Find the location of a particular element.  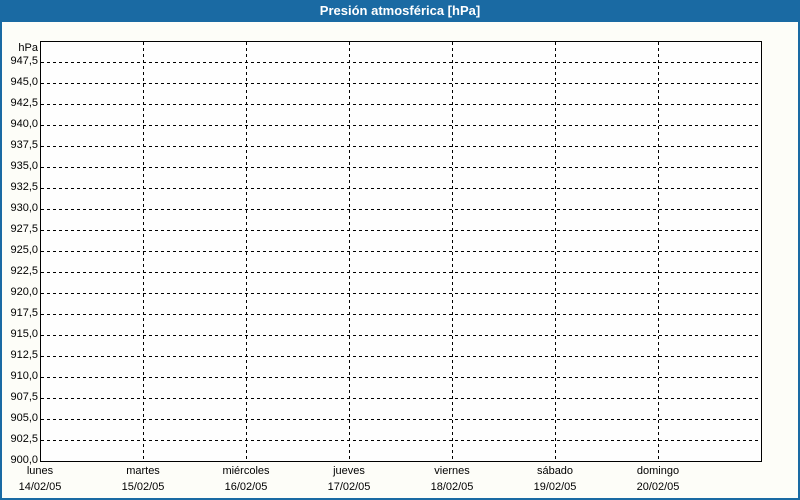

chart-title: Presión atmosférica [hPa] is located at coordinates (400, 10).